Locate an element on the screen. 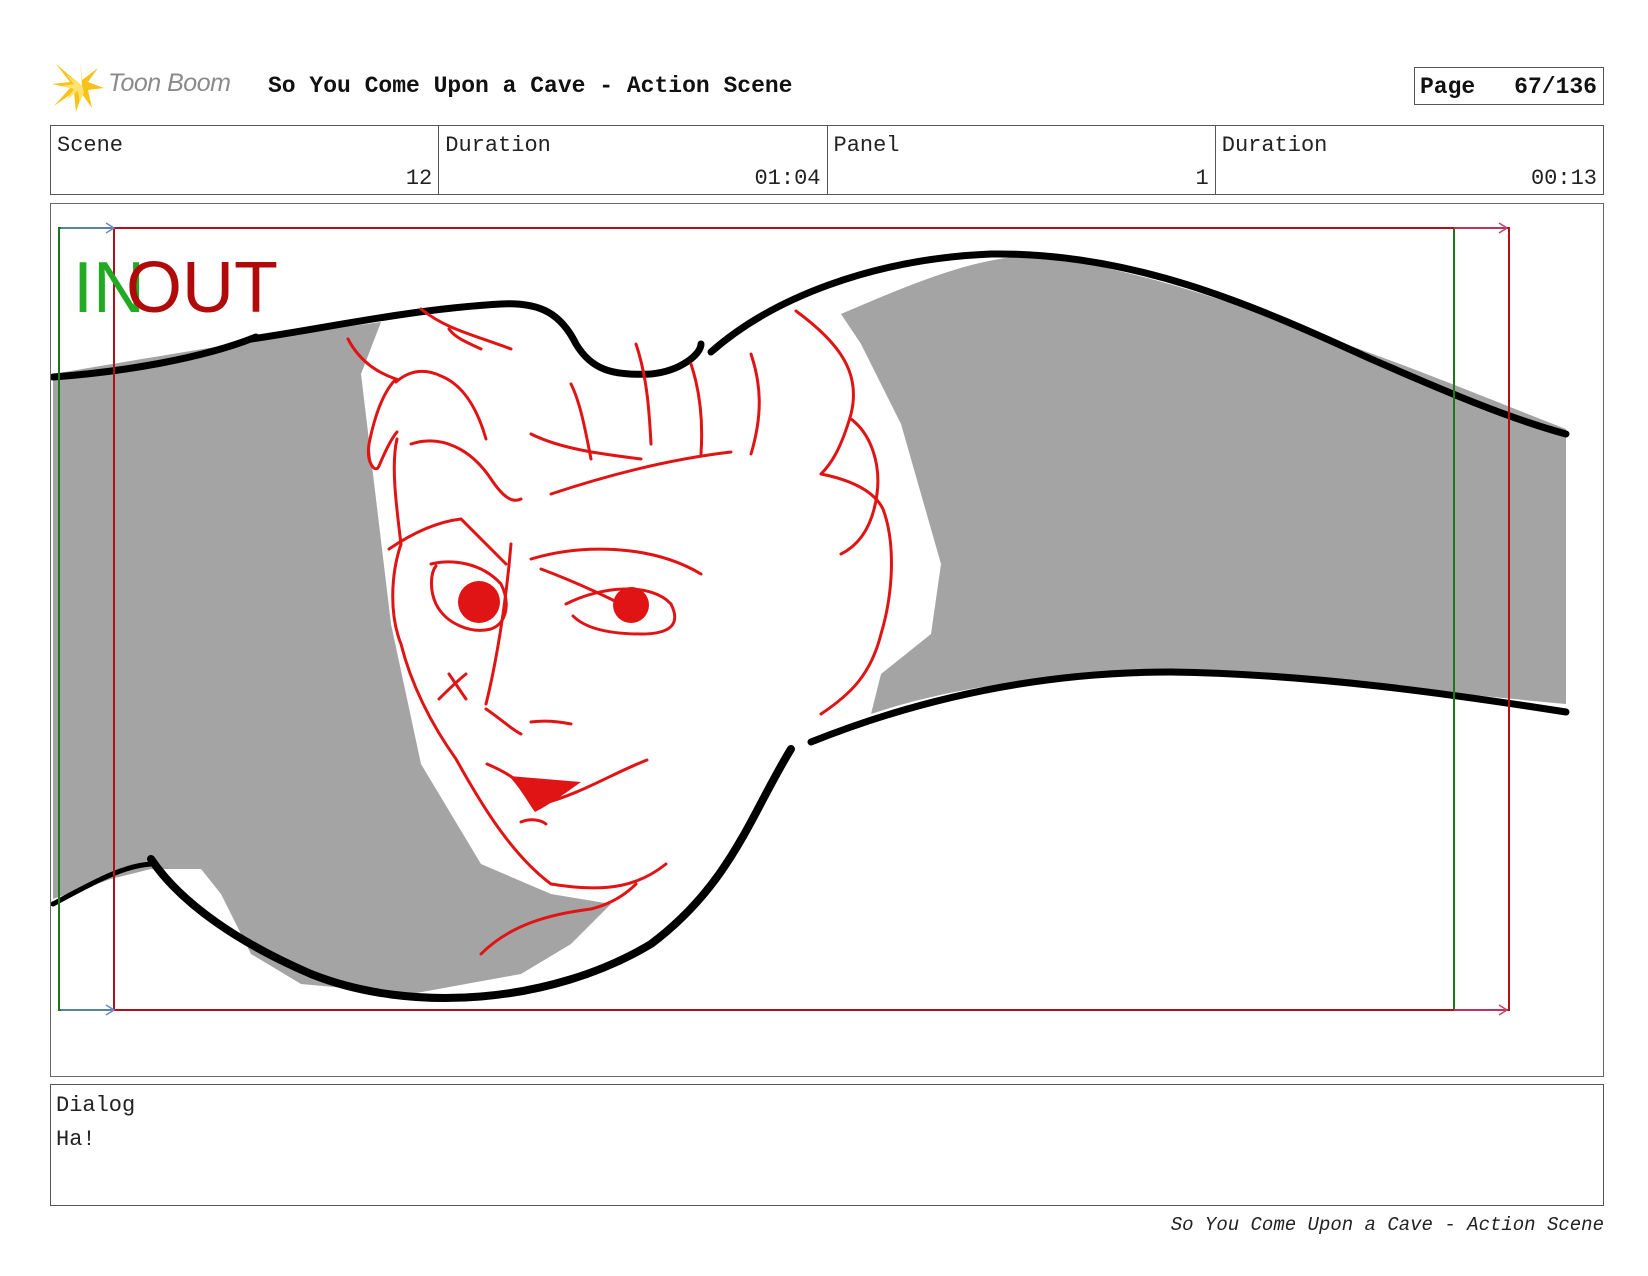  page-label: Page is located at coordinates (1448, 87).